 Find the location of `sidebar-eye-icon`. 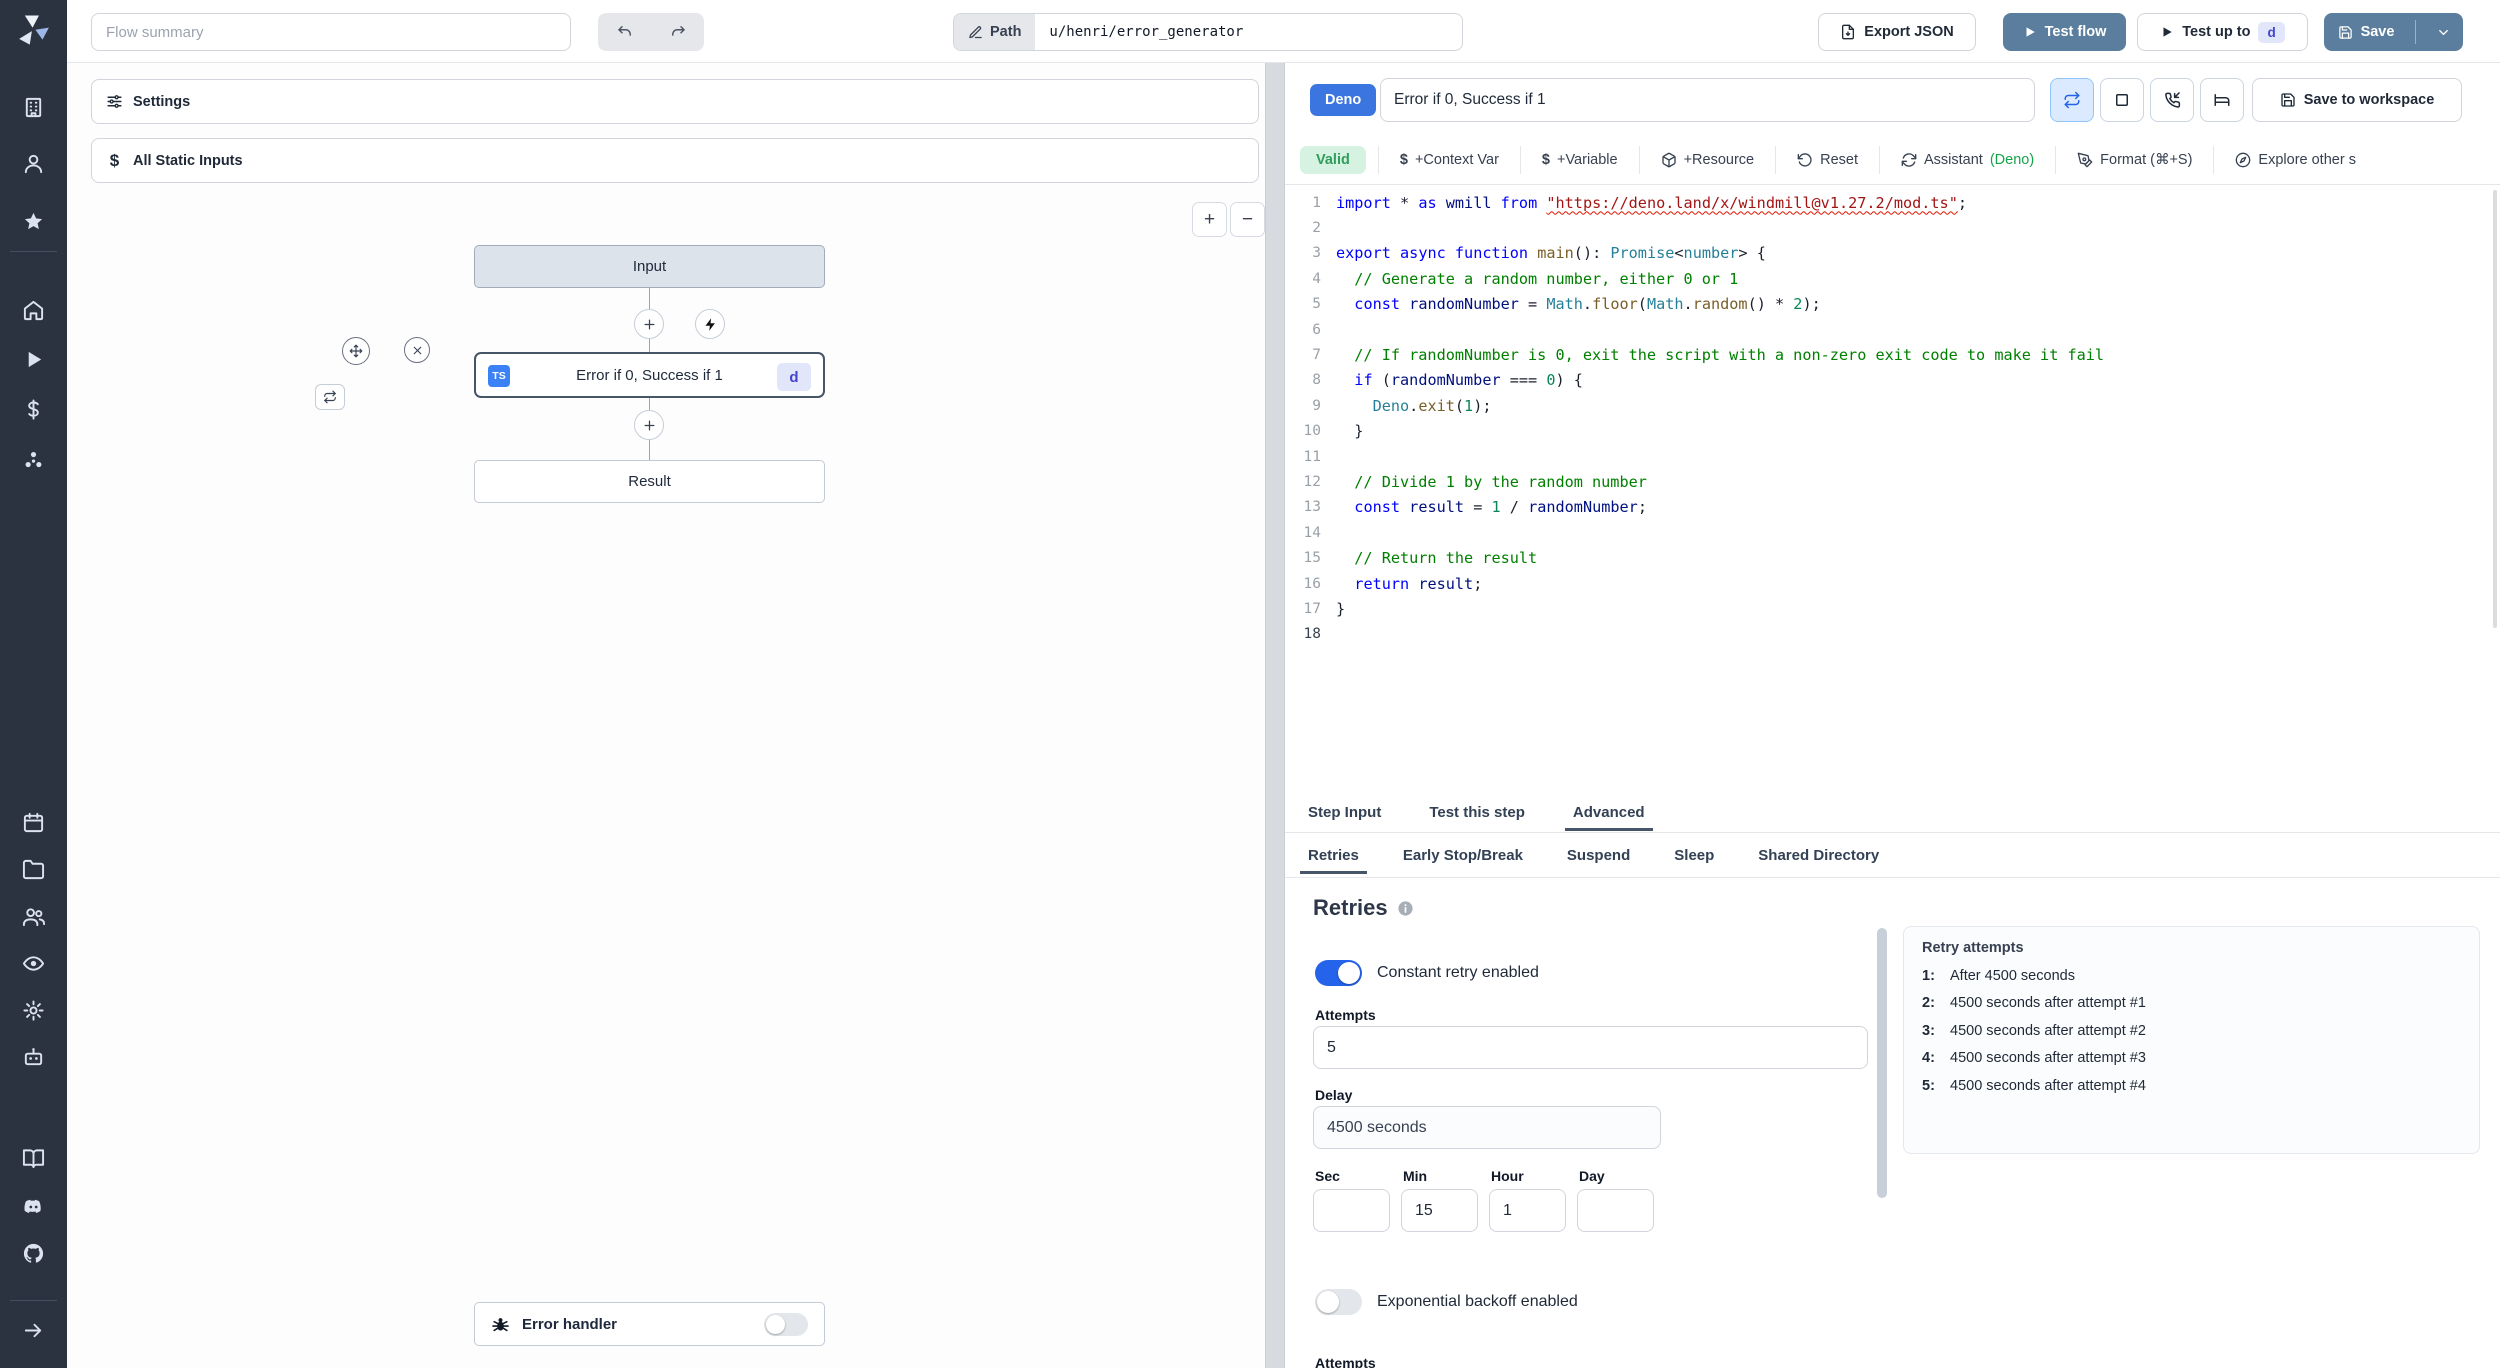

sidebar-eye-icon is located at coordinates (33, 963).